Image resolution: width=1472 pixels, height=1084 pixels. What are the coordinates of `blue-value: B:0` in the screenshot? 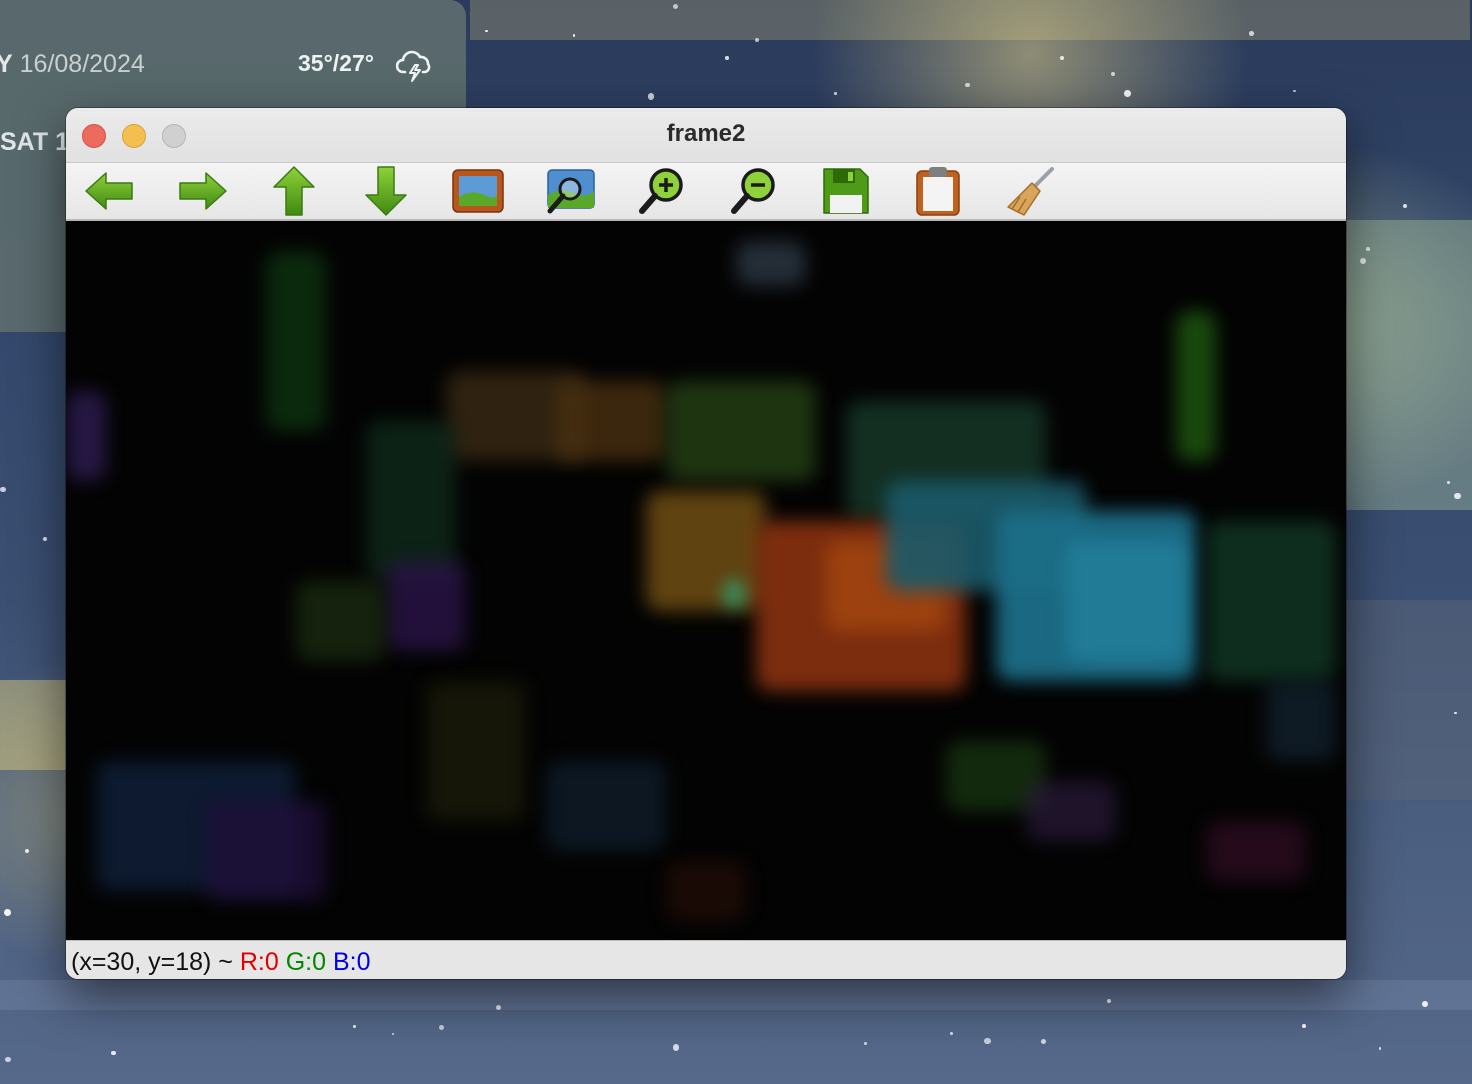 It's located at (351, 962).